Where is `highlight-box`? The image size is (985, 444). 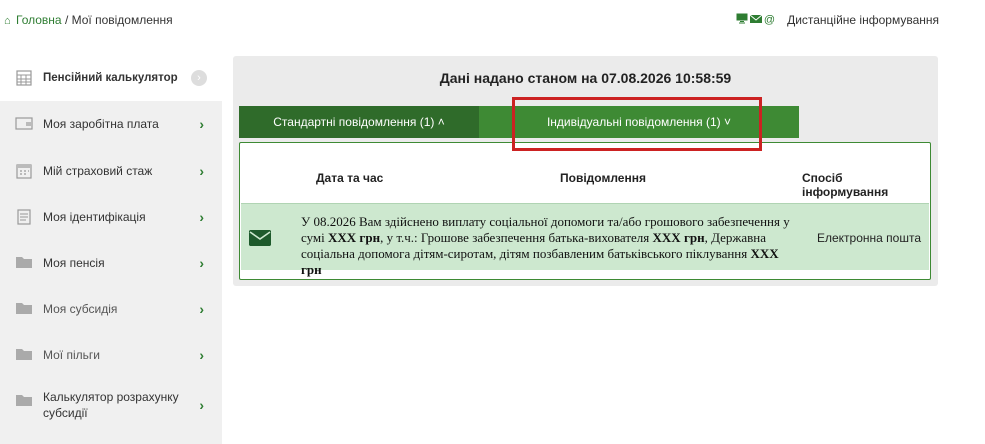
highlight-box is located at coordinates (637, 124).